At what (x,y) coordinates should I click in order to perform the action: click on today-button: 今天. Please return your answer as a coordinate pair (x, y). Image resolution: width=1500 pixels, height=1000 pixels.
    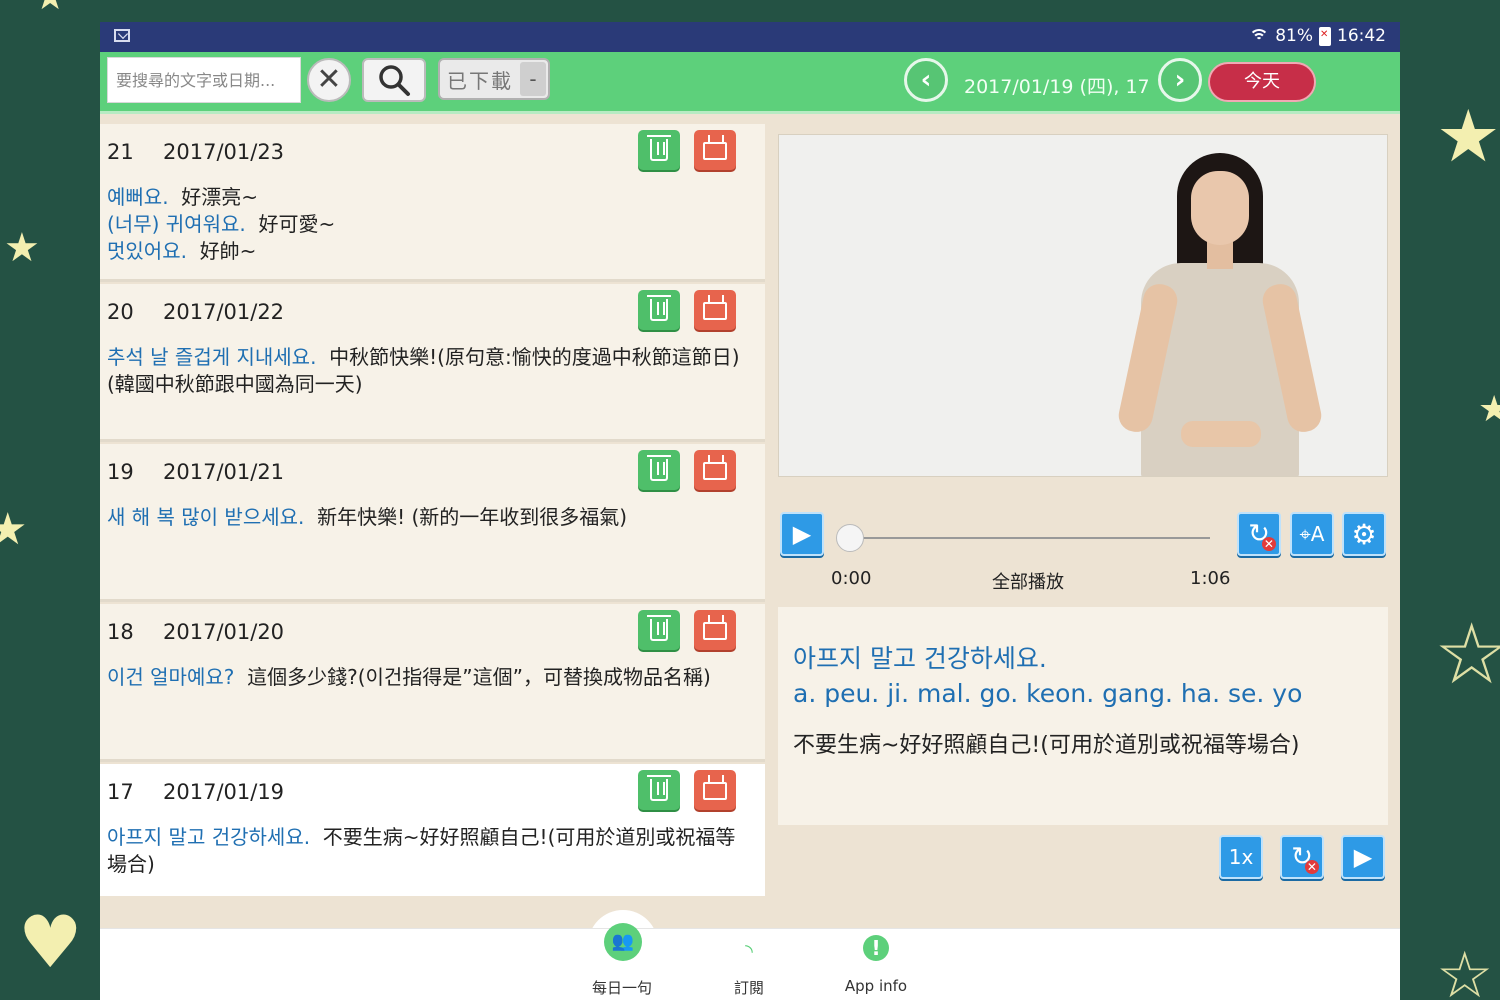
    Looking at the image, I should click on (1262, 82).